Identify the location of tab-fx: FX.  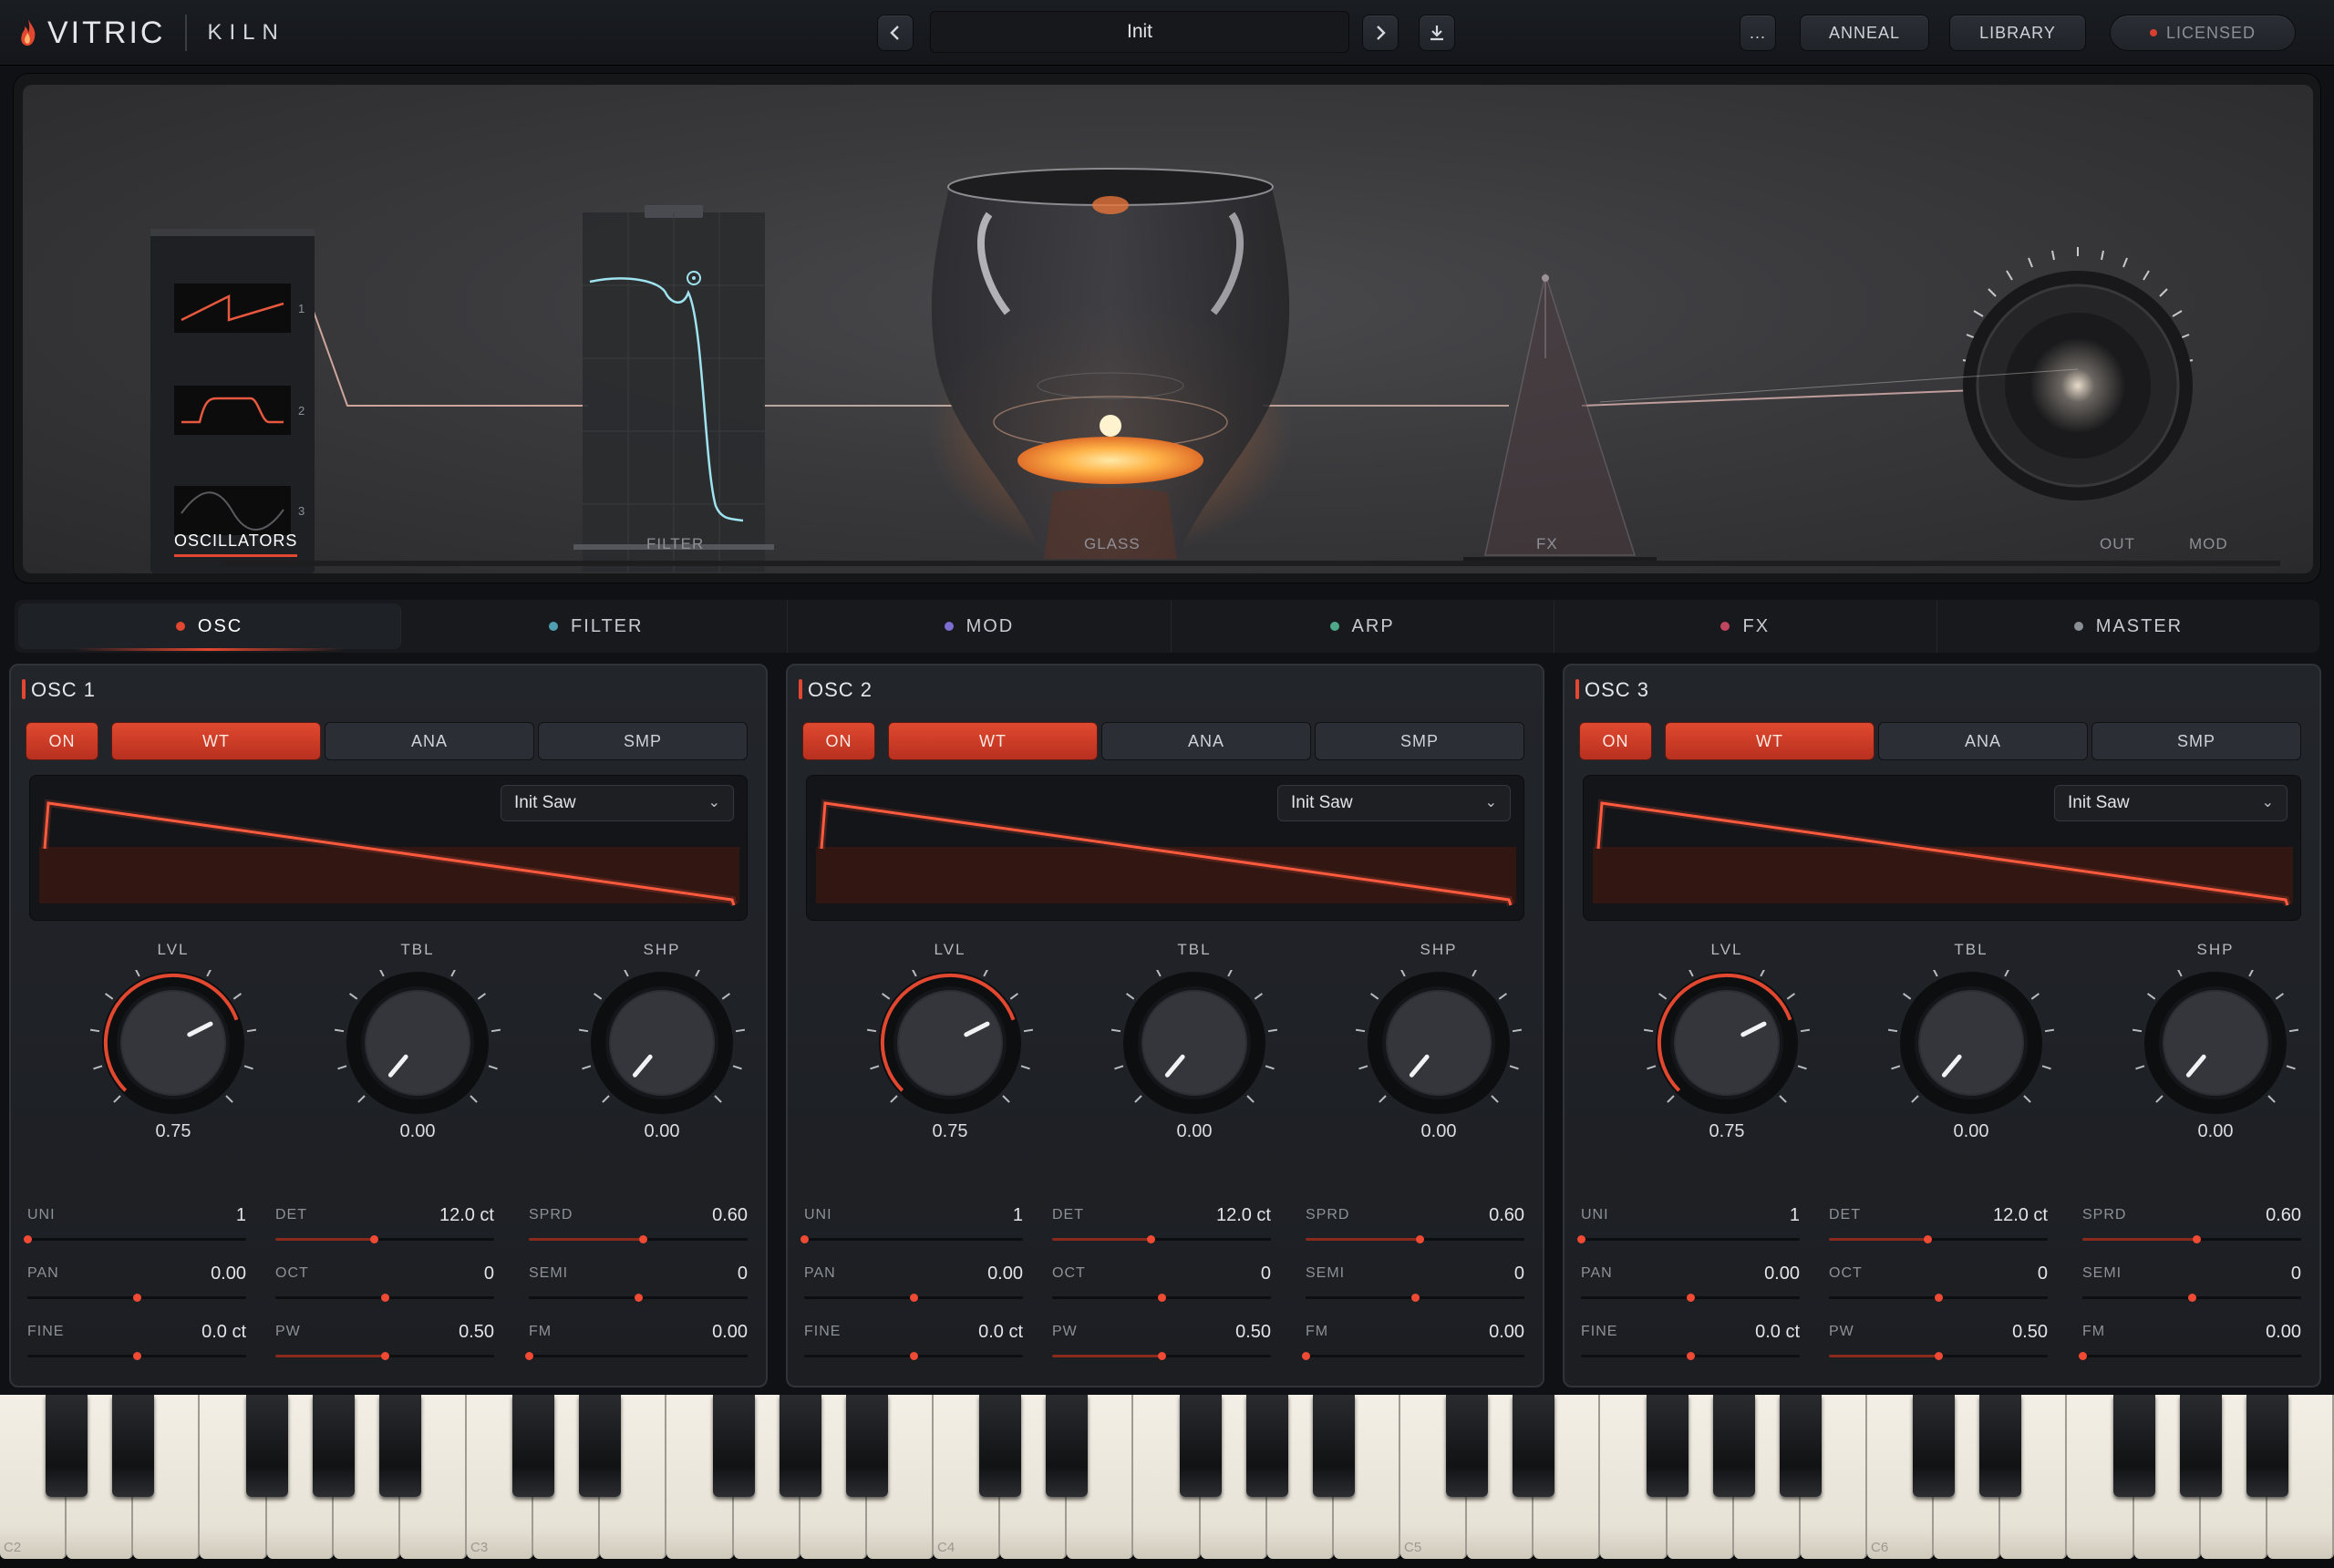
(1745, 626).